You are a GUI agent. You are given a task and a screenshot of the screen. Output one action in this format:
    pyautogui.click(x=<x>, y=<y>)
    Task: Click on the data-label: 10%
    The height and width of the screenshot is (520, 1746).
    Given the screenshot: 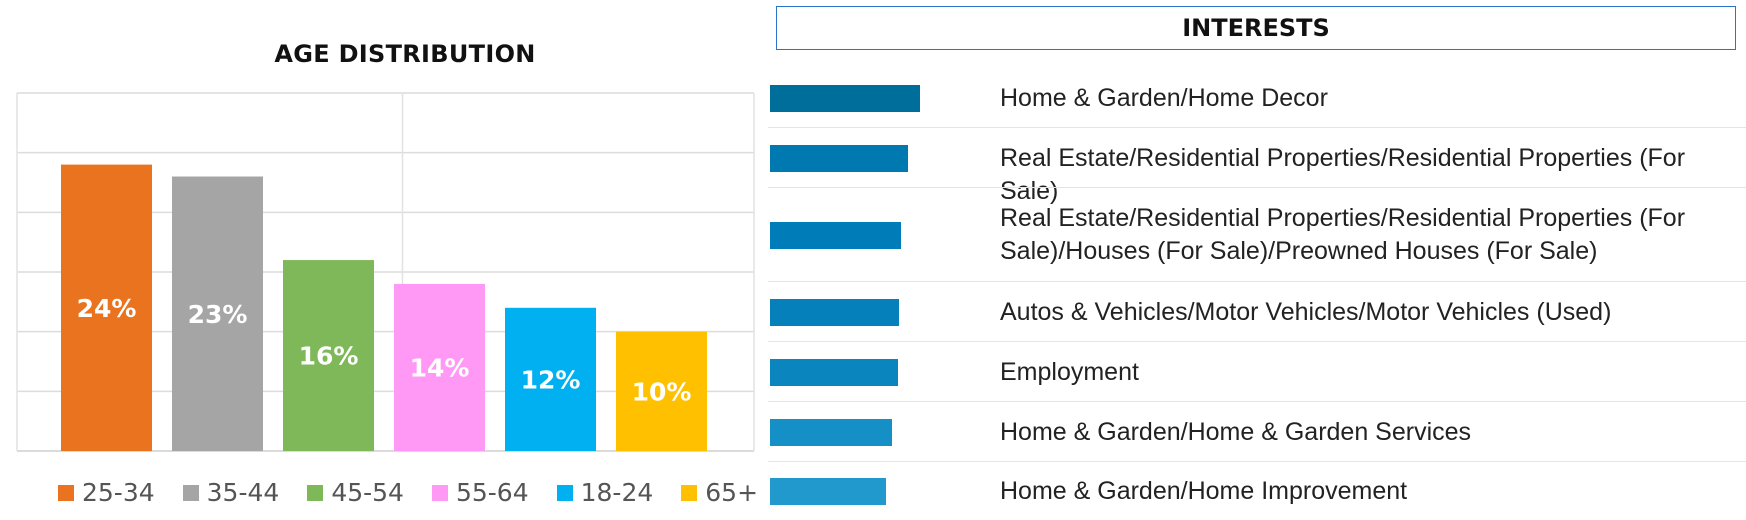 What is the action you would take?
    pyautogui.click(x=662, y=391)
    